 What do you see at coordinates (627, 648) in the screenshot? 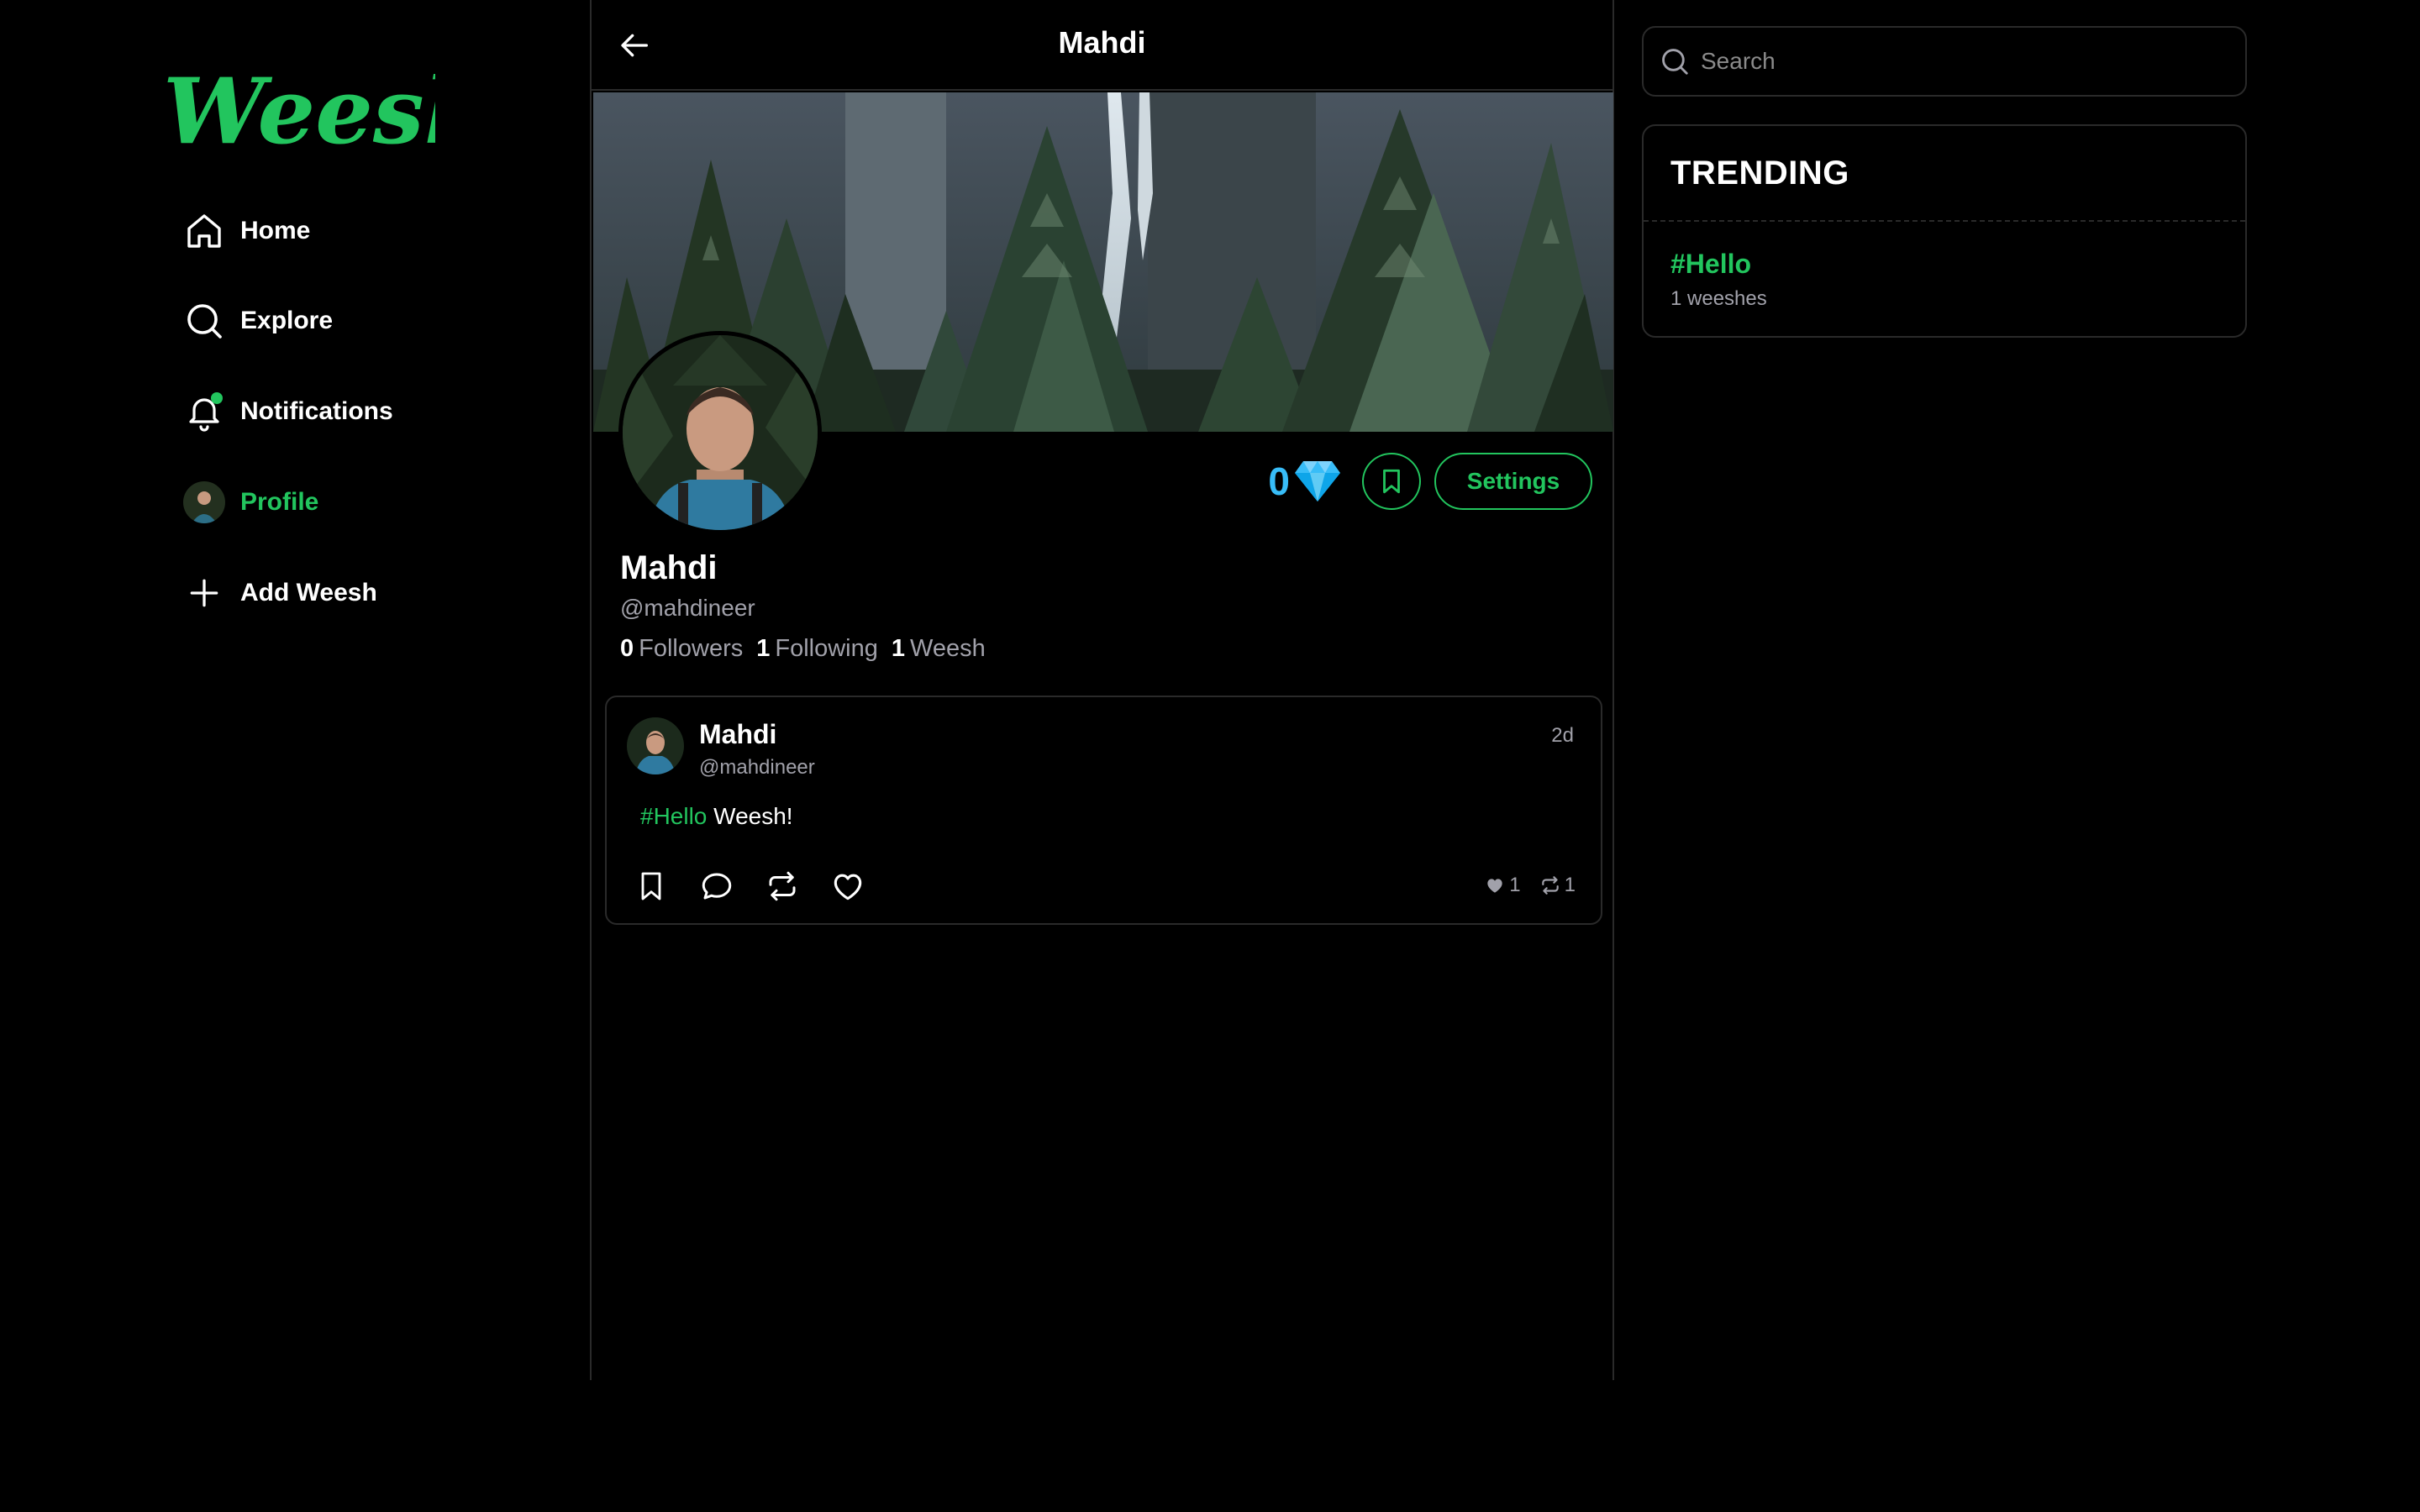
I see `followers-count: 0` at bounding box center [627, 648].